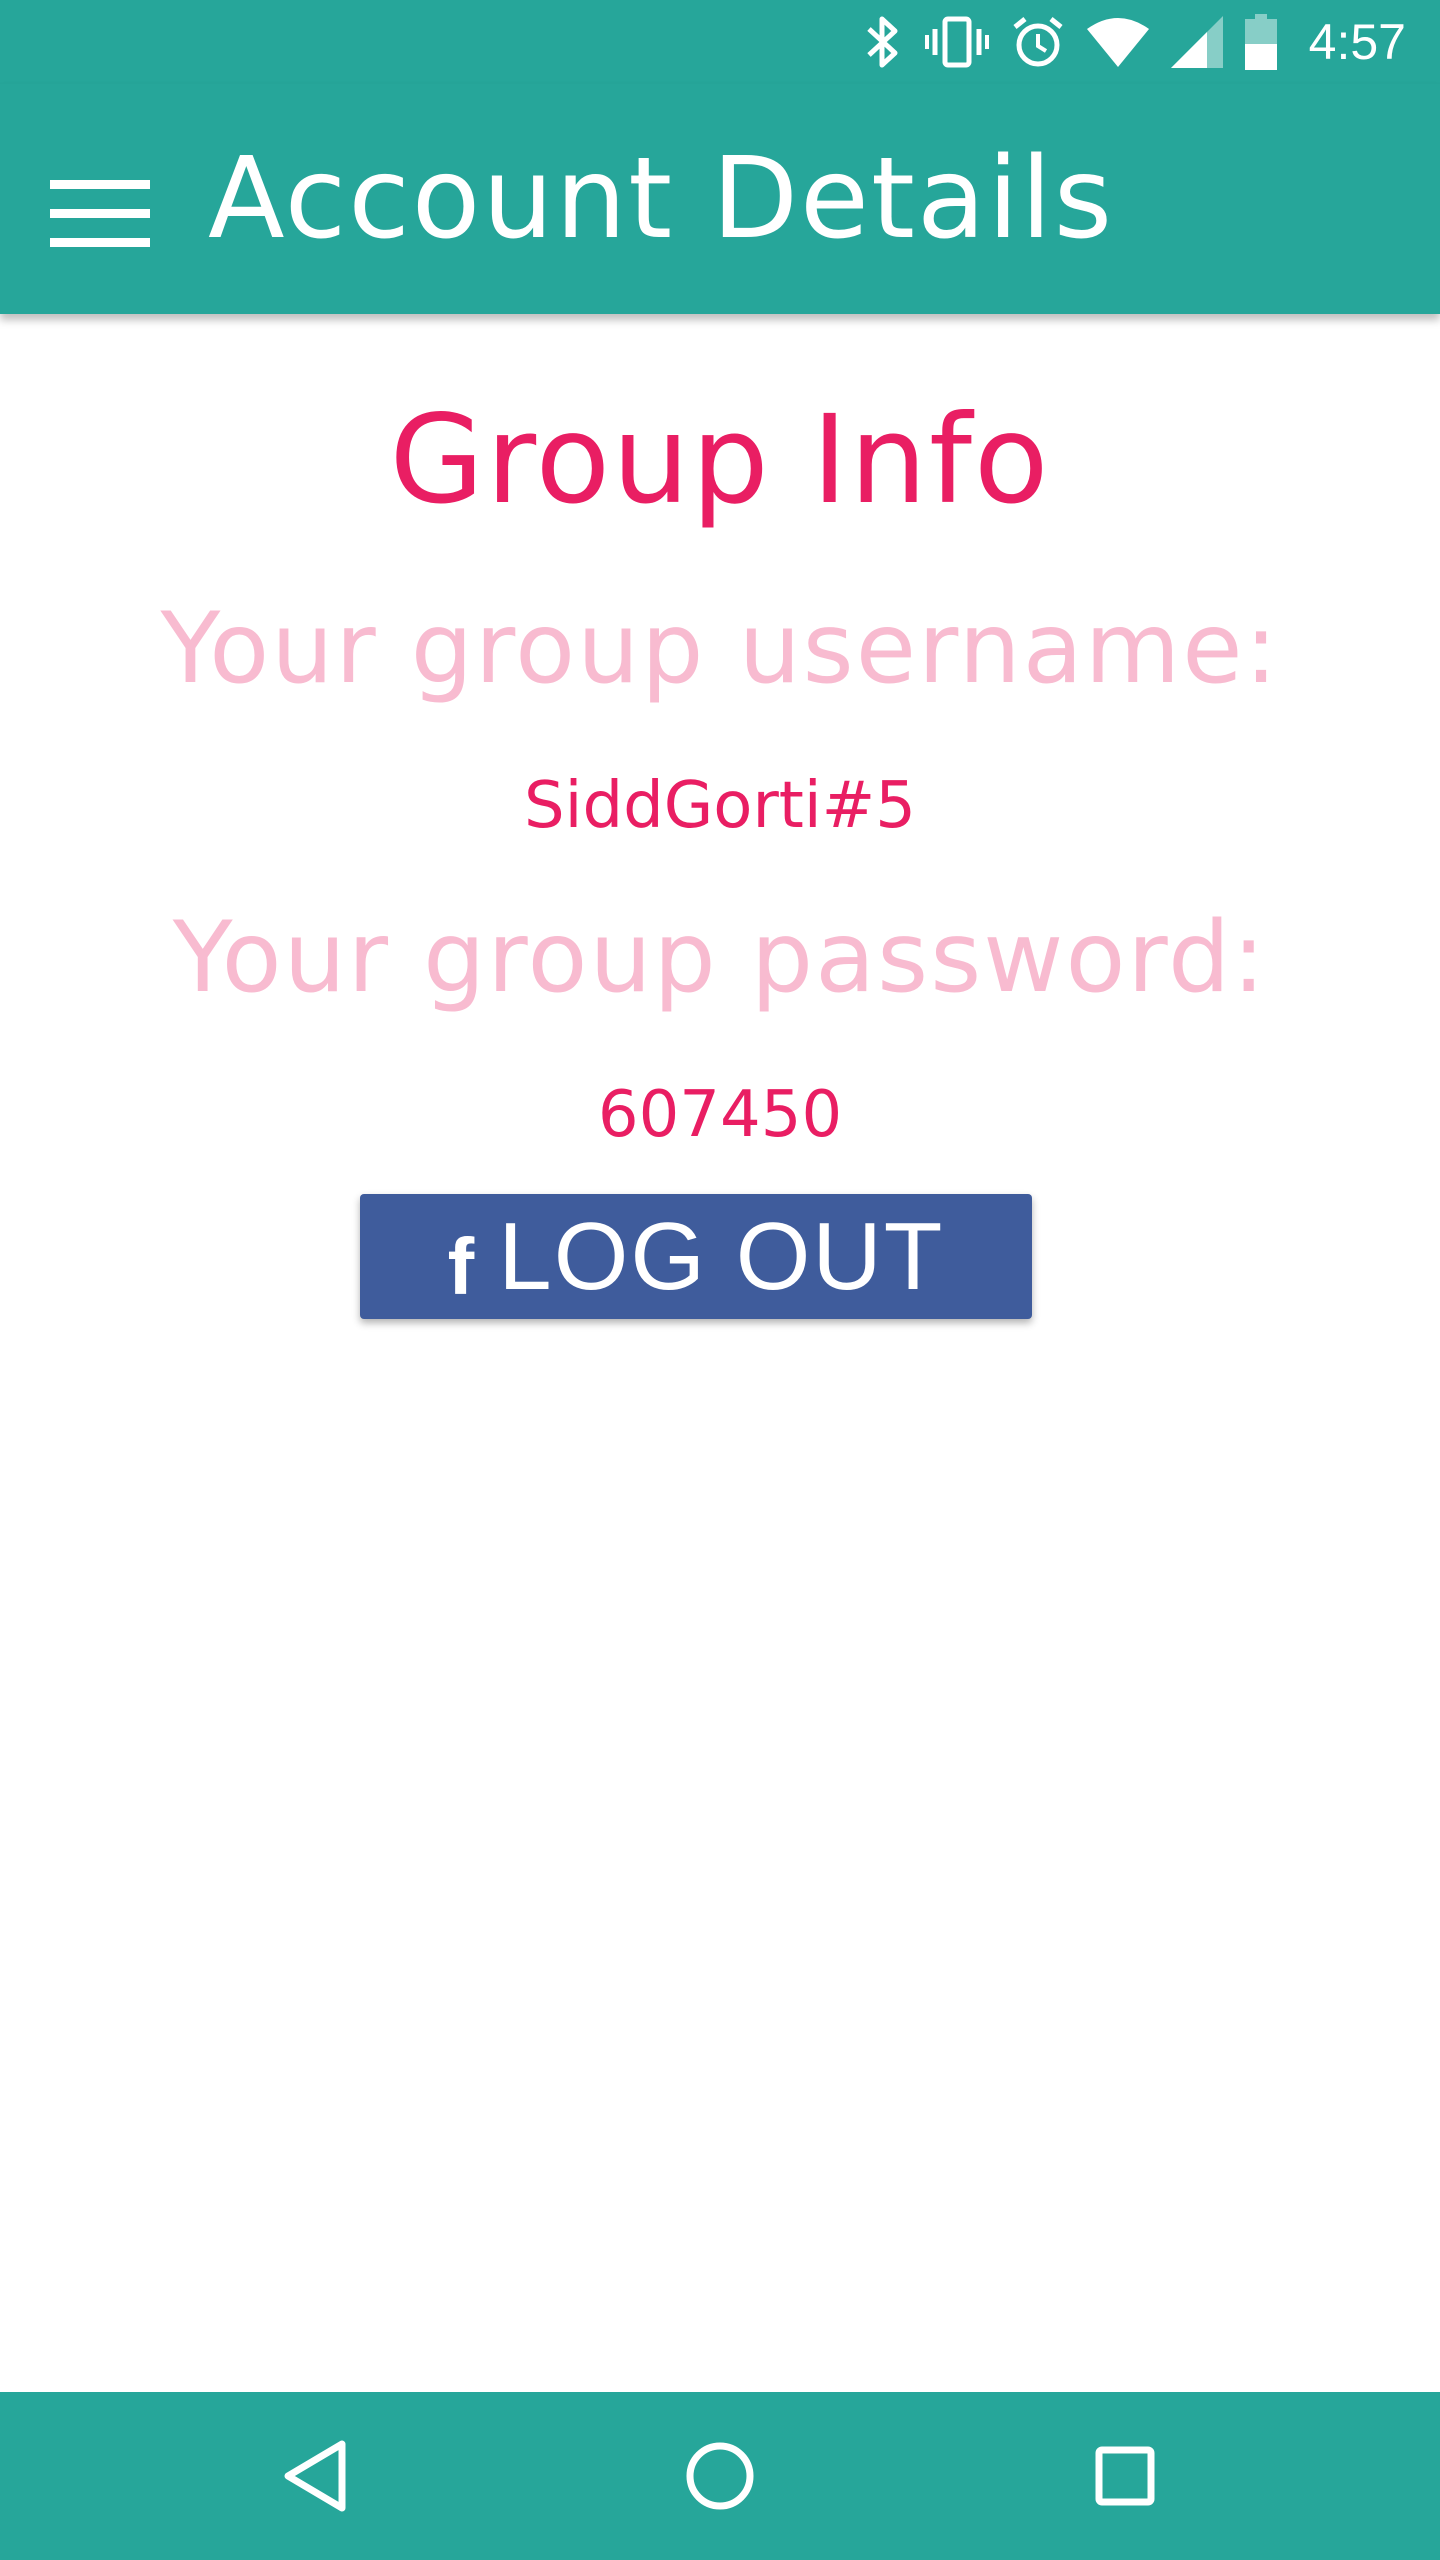 Image resolution: width=1440 pixels, height=2560 pixels. Describe the element at coordinates (1196, 42) in the screenshot. I see `cell-signal-icon` at that location.